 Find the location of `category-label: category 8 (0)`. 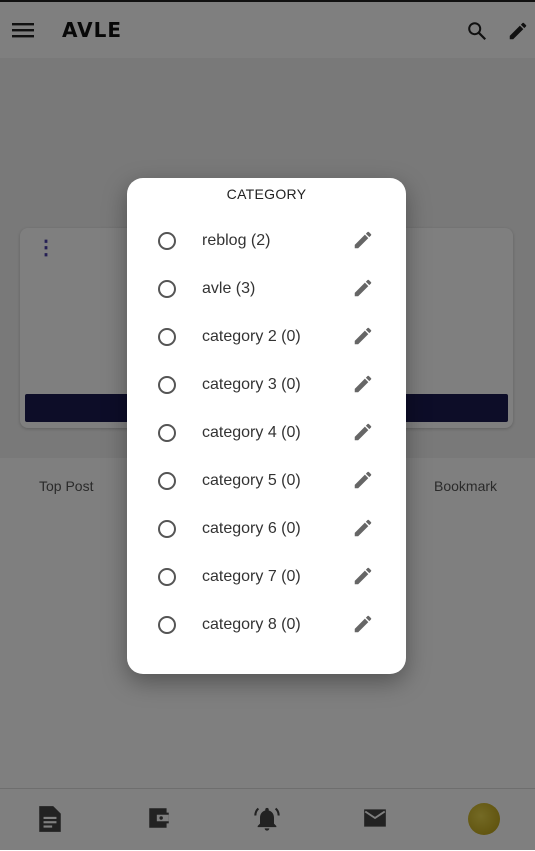

category-label: category 8 (0) is located at coordinates (251, 624).